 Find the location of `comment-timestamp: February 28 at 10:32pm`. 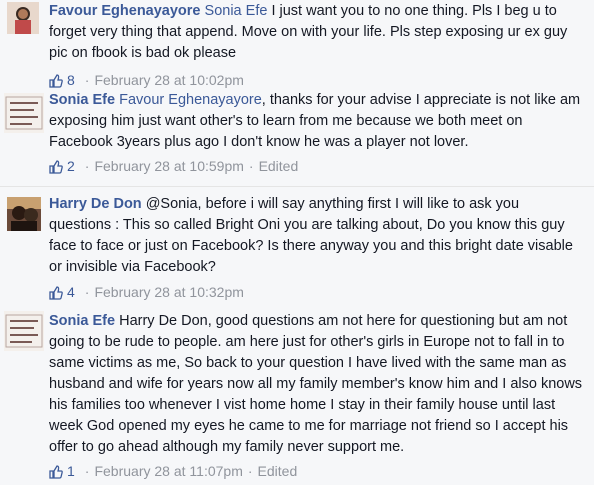

comment-timestamp: February 28 at 10:32pm is located at coordinates (168, 292).